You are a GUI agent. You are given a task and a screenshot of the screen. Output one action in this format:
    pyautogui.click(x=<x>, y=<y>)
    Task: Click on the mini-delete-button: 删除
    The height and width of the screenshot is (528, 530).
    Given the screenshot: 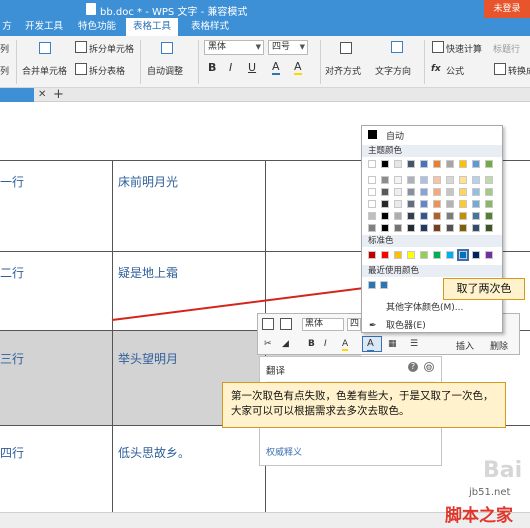 What is the action you would take?
    pyautogui.click(x=499, y=345)
    